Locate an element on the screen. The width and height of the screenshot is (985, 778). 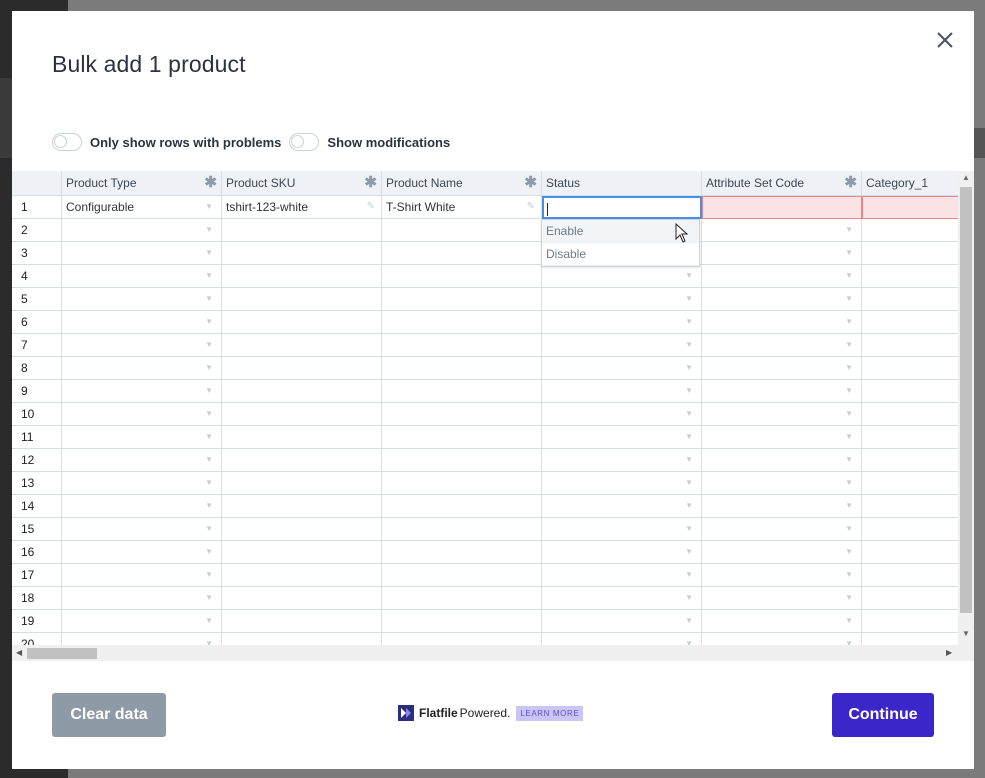
learn-more-link: LEARN MORE is located at coordinates (550, 713).